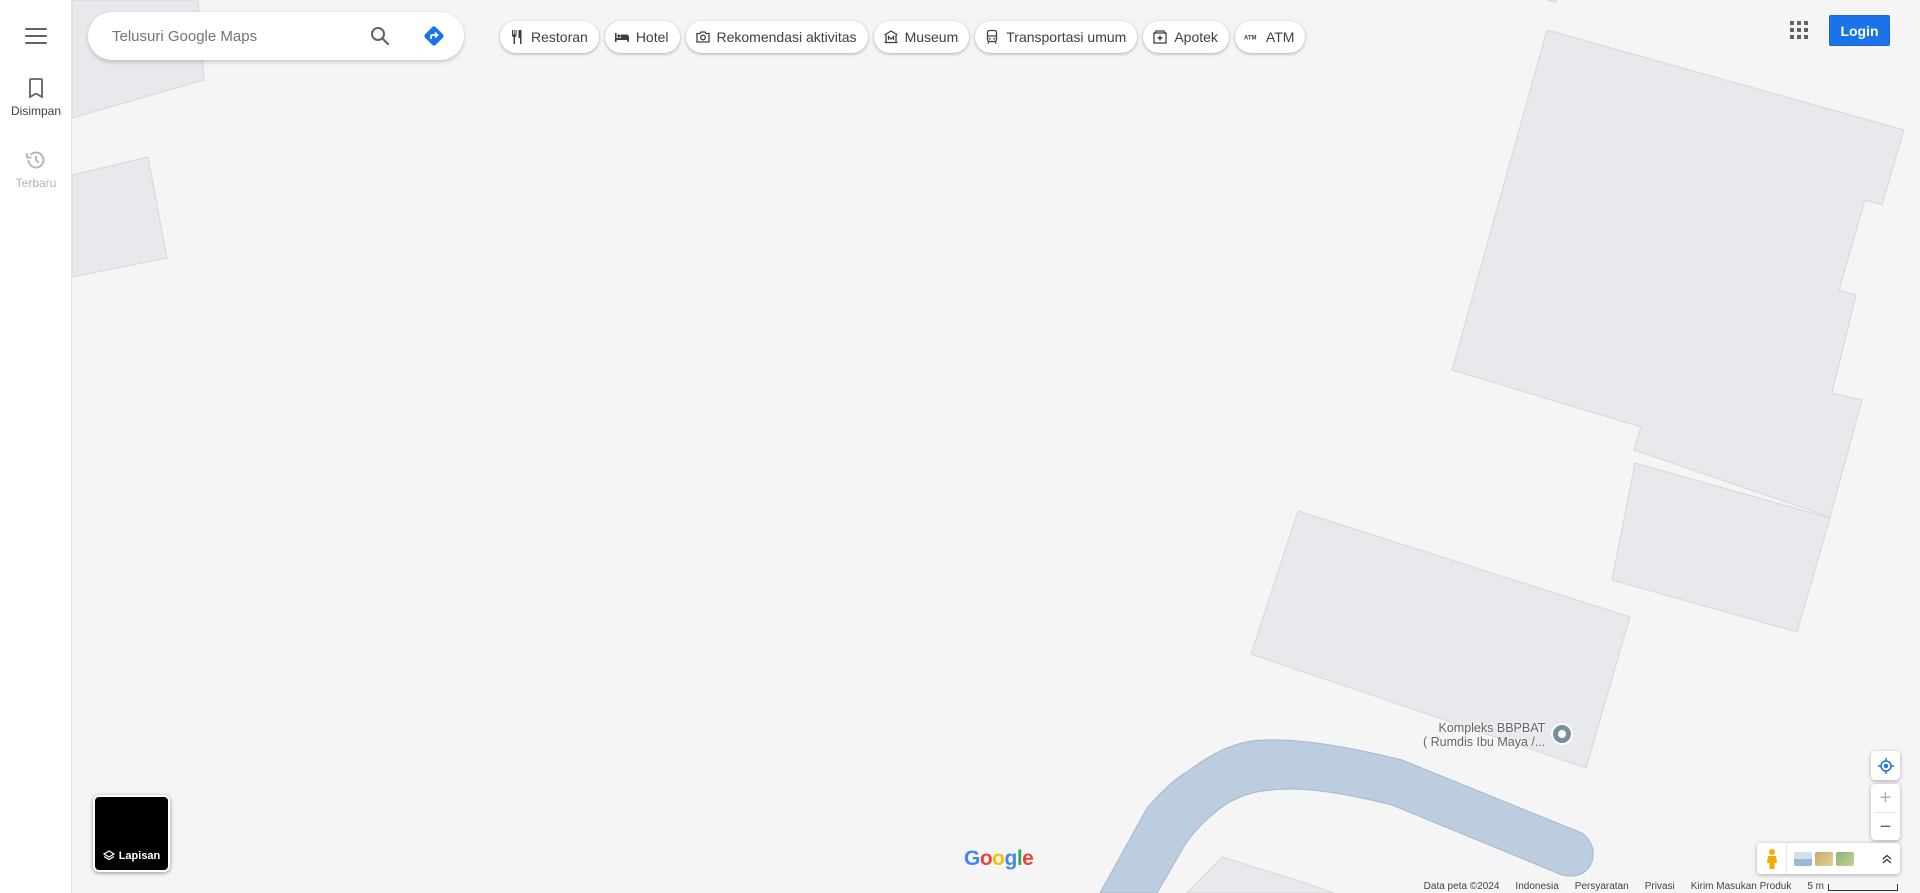  I want to click on apps-grid-button, so click(1798, 29).